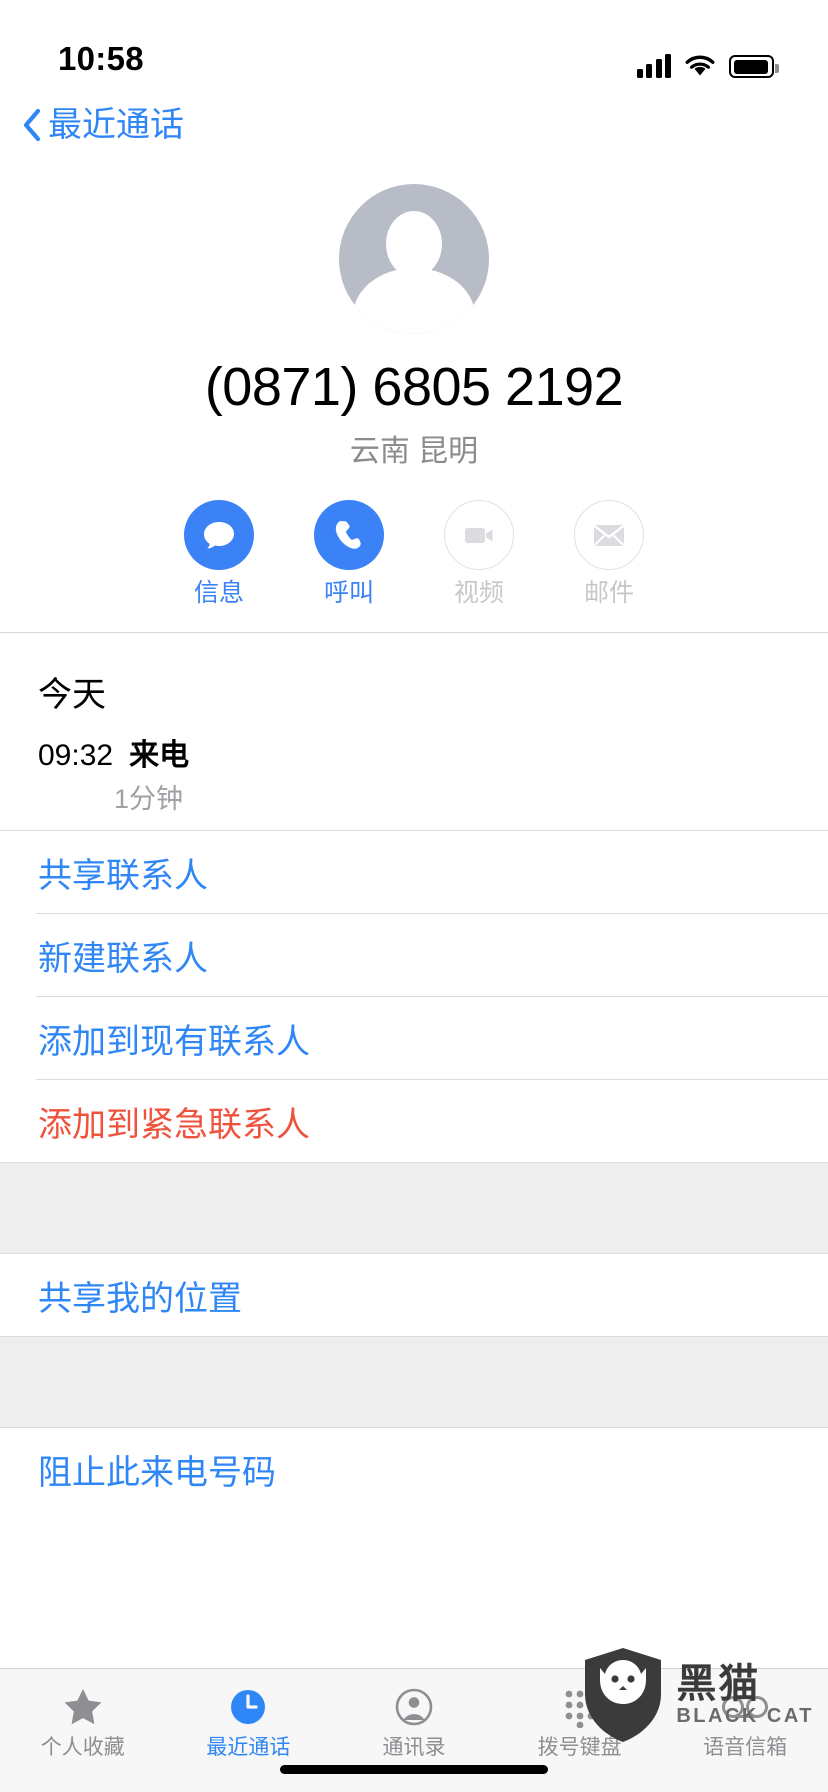  What do you see at coordinates (82, 1747) in the screenshot?
I see `tab-favorites-label: 个人收藏` at bounding box center [82, 1747].